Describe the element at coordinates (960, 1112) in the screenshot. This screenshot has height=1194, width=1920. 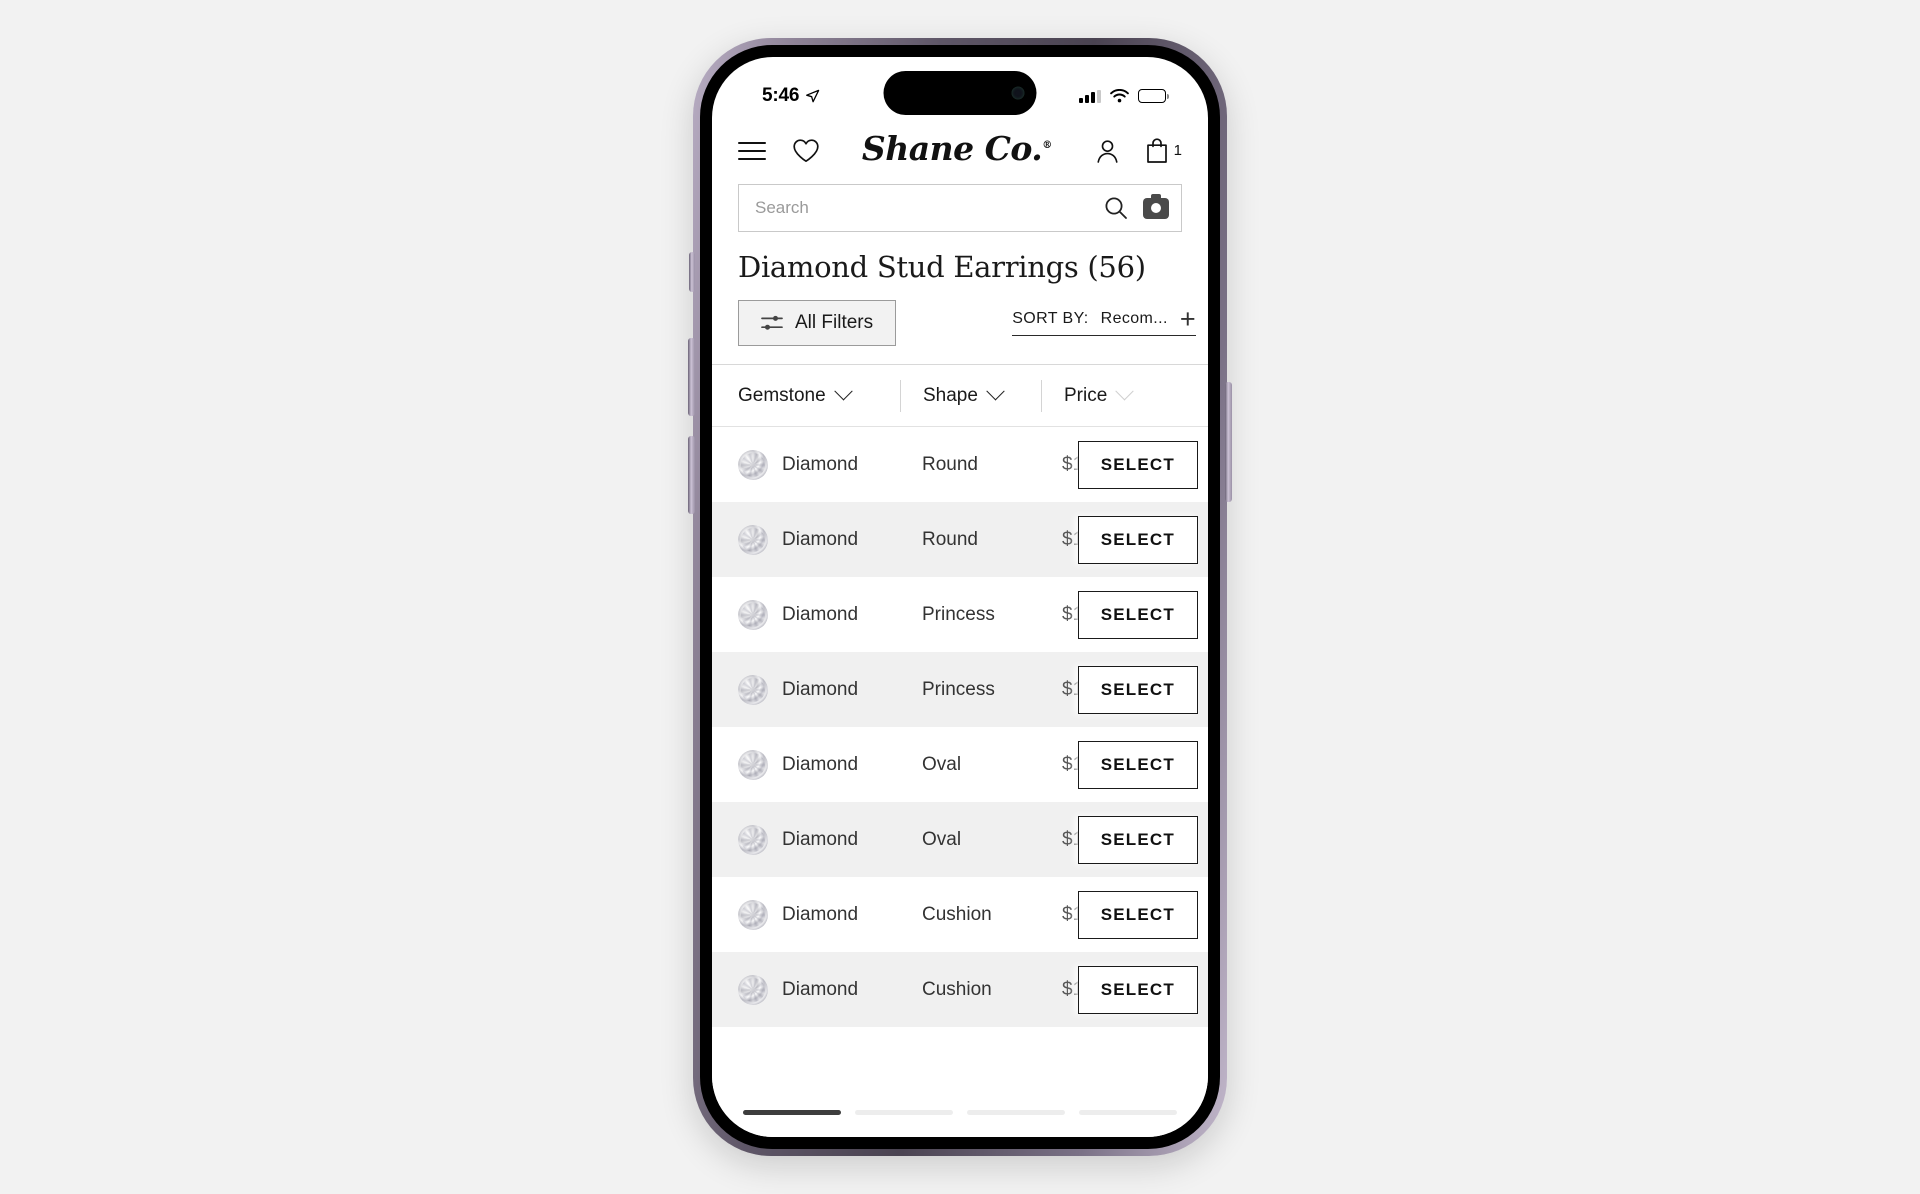
I see `scroll-progress-indicator` at that location.